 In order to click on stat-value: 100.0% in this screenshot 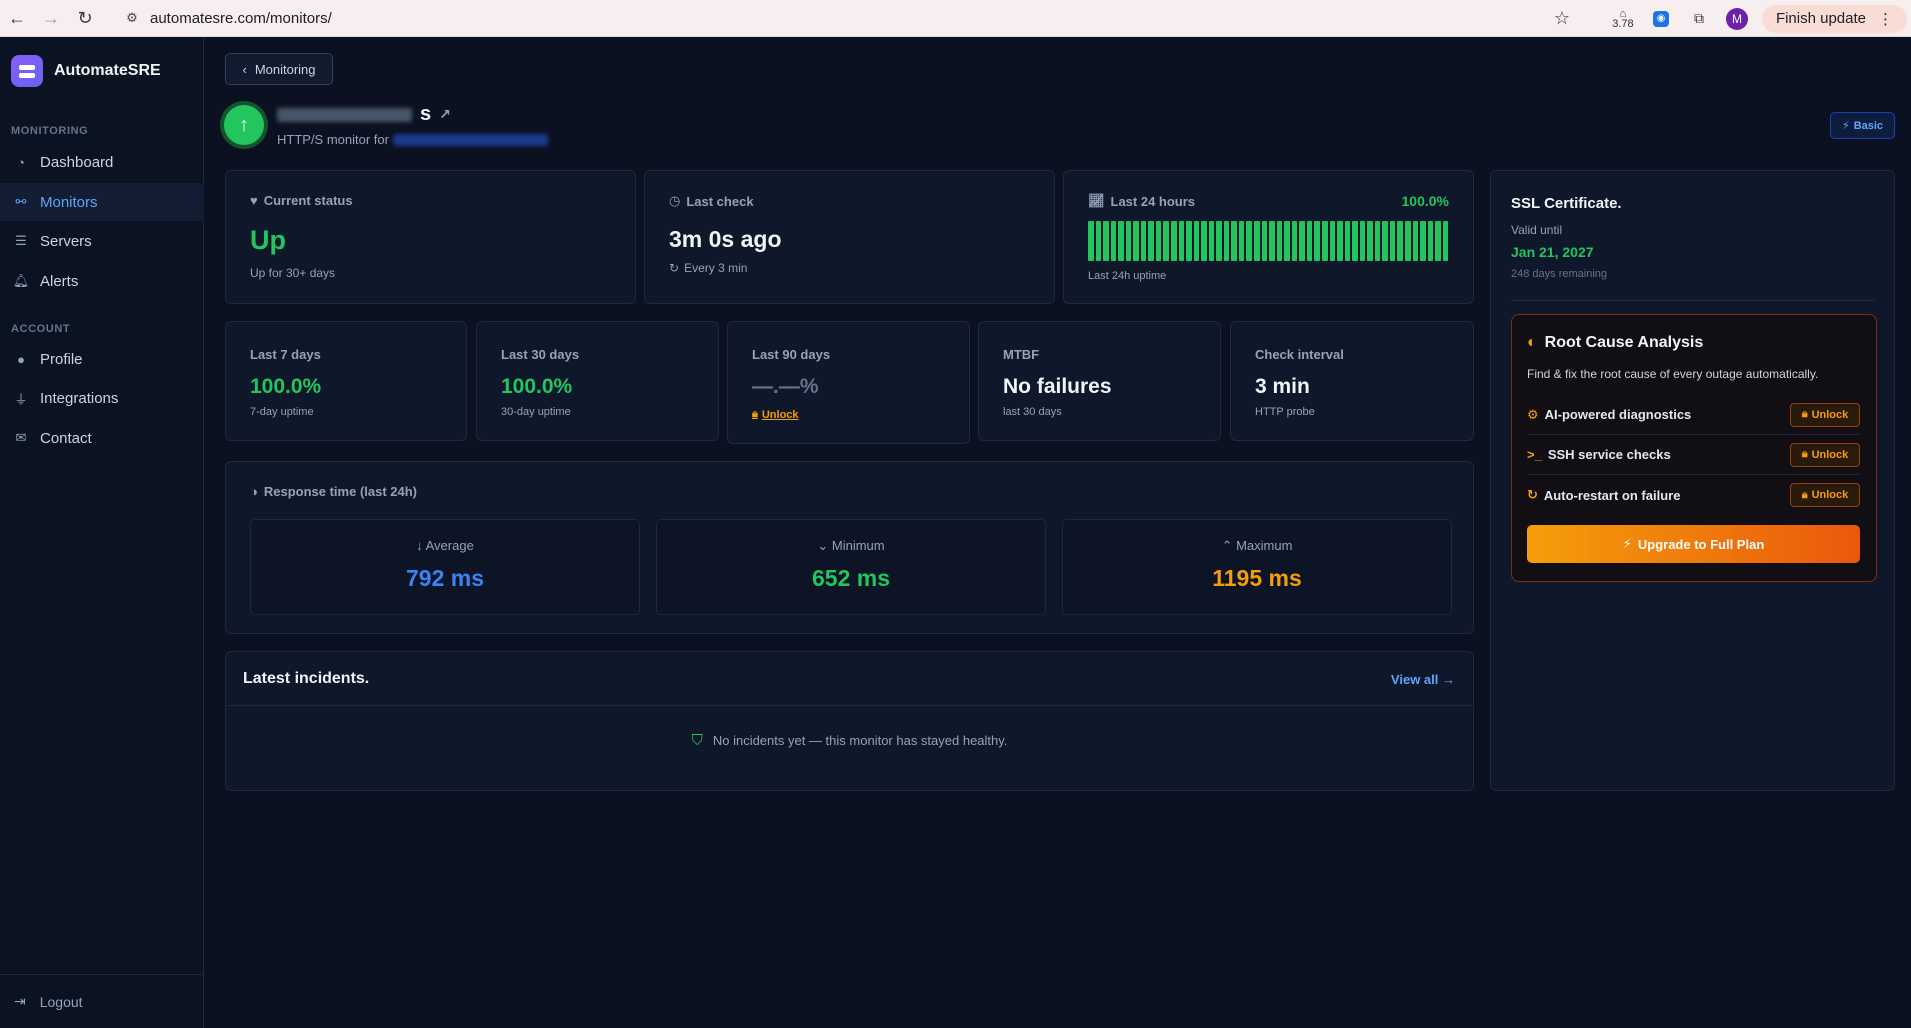, I will do `click(537, 386)`.